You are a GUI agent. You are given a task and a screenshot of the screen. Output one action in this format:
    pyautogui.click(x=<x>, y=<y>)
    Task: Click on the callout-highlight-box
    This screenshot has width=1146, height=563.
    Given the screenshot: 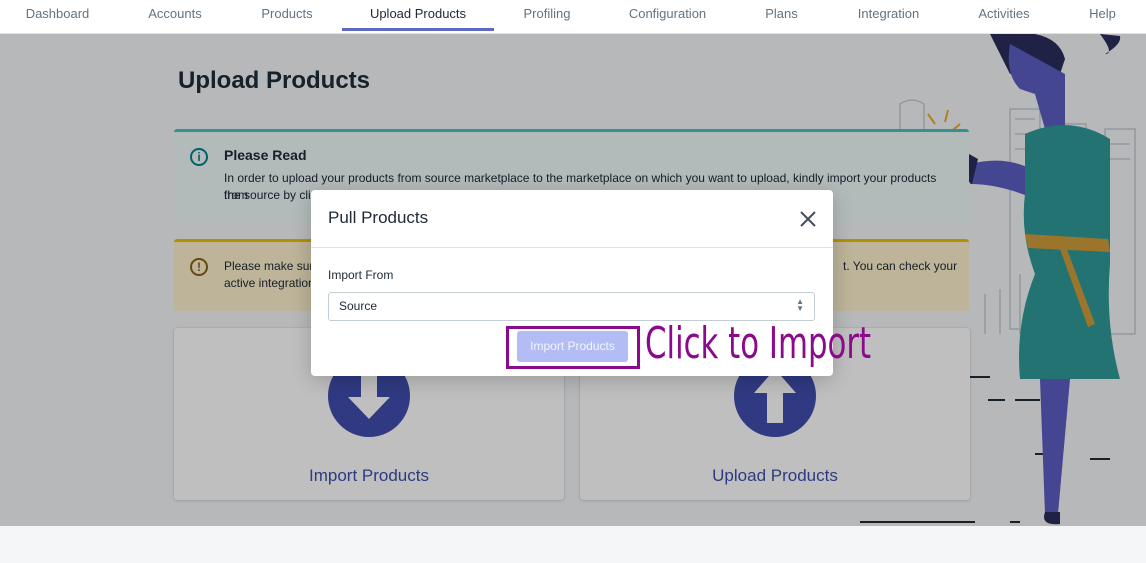 What is the action you would take?
    pyautogui.click(x=573, y=347)
    